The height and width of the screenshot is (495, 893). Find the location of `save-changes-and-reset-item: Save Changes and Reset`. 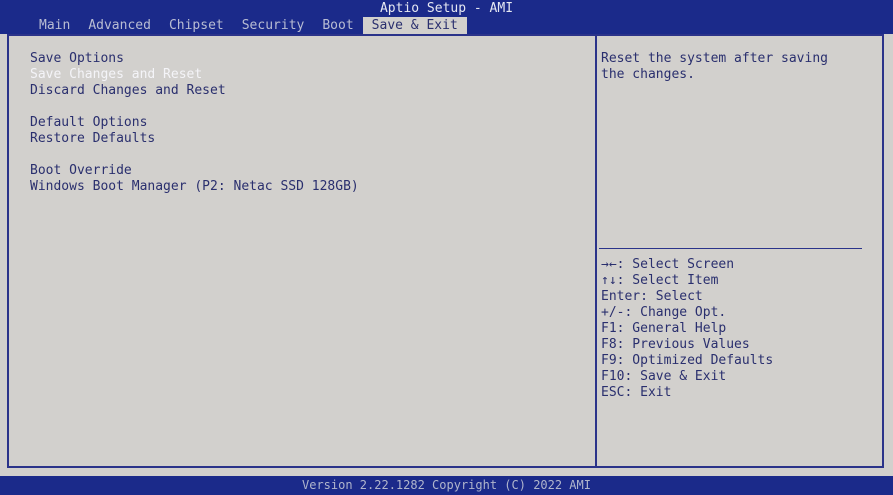

save-changes-and-reset-item: Save Changes and Reset is located at coordinates (116, 75).